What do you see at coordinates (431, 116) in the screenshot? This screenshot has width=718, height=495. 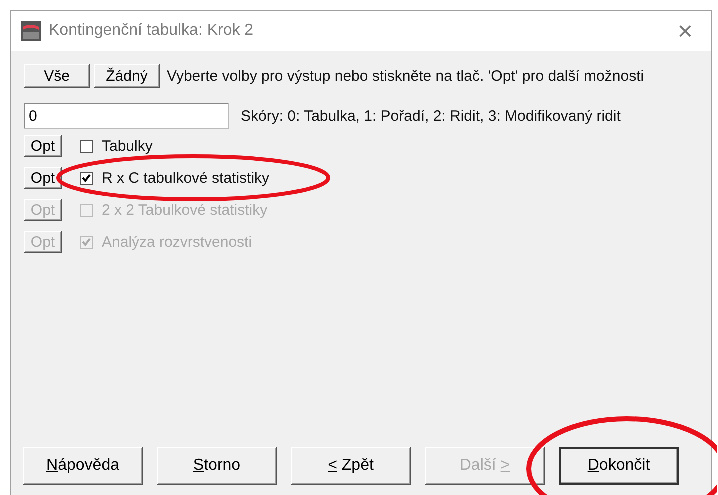 I see `score-hint: Skóry: 0: Tabulka, 1: Pořadí, 2: Ridit, 3: Modifikovaný ridit` at bounding box center [431, 116].